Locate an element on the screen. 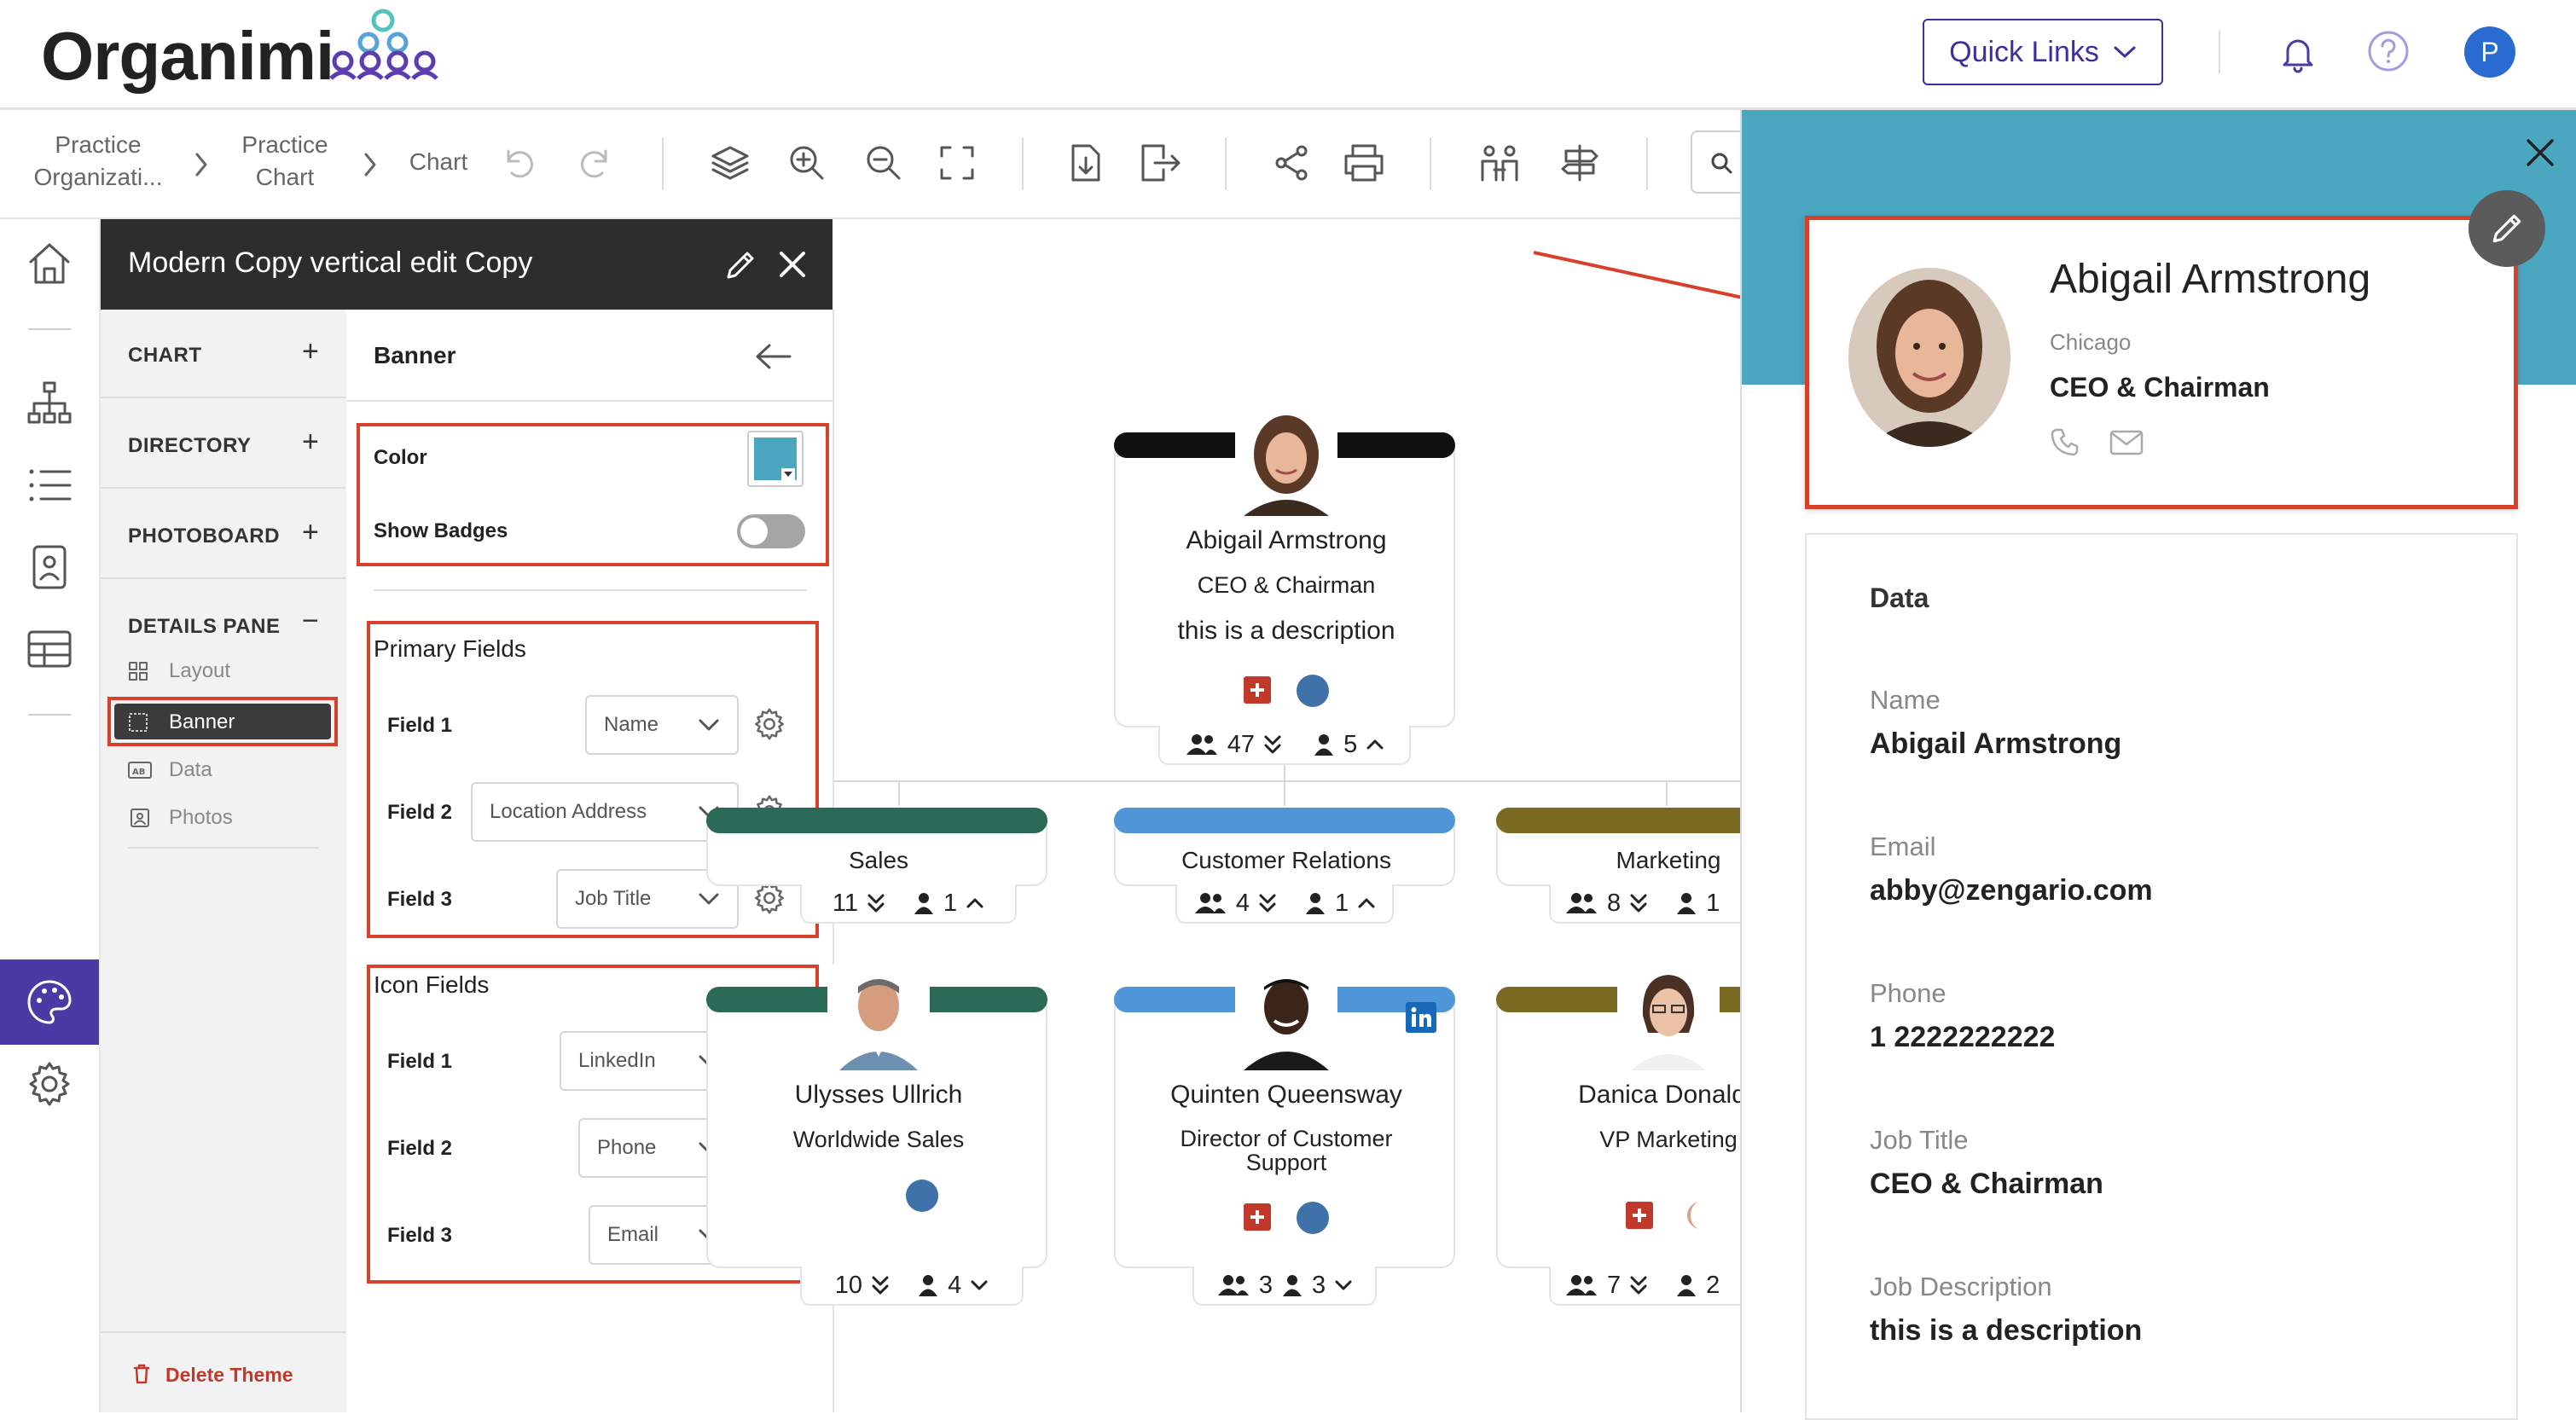  card-banner-bar is located at coordinates (1284, 820).